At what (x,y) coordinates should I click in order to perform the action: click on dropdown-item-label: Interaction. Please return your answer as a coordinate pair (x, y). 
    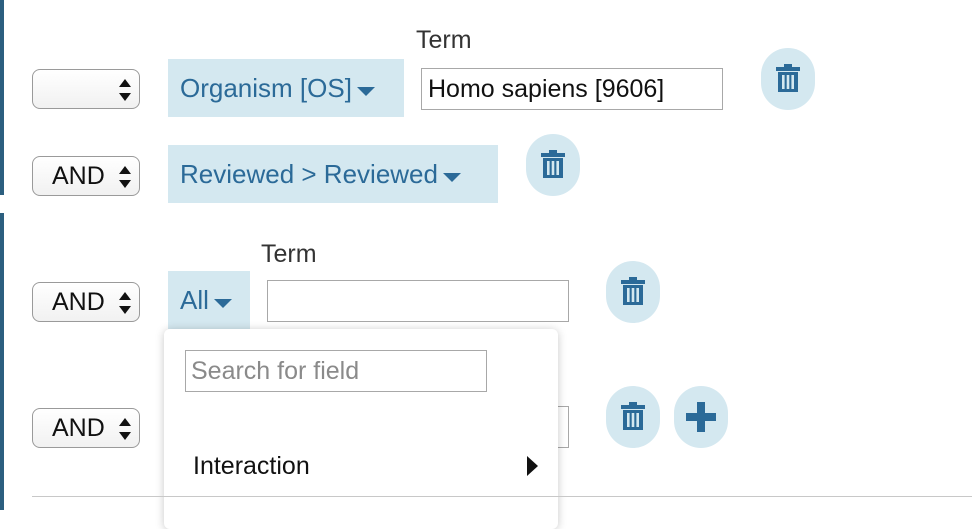
    Looking at the image, I should click on (251, 466).